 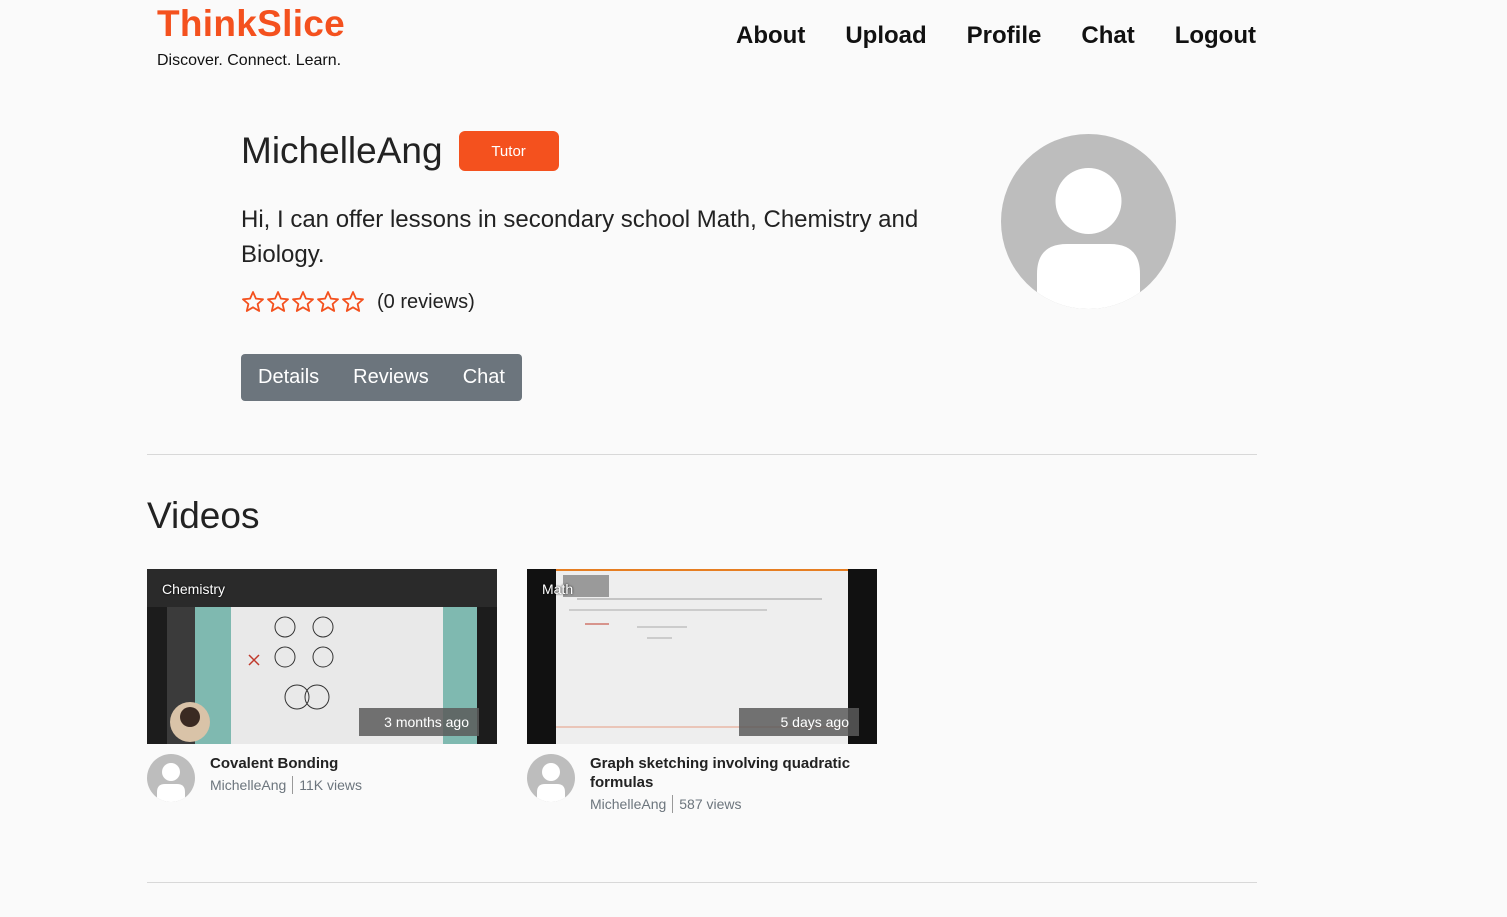 I want to click on tab-chat: Chat, so click(x=484, y=377).